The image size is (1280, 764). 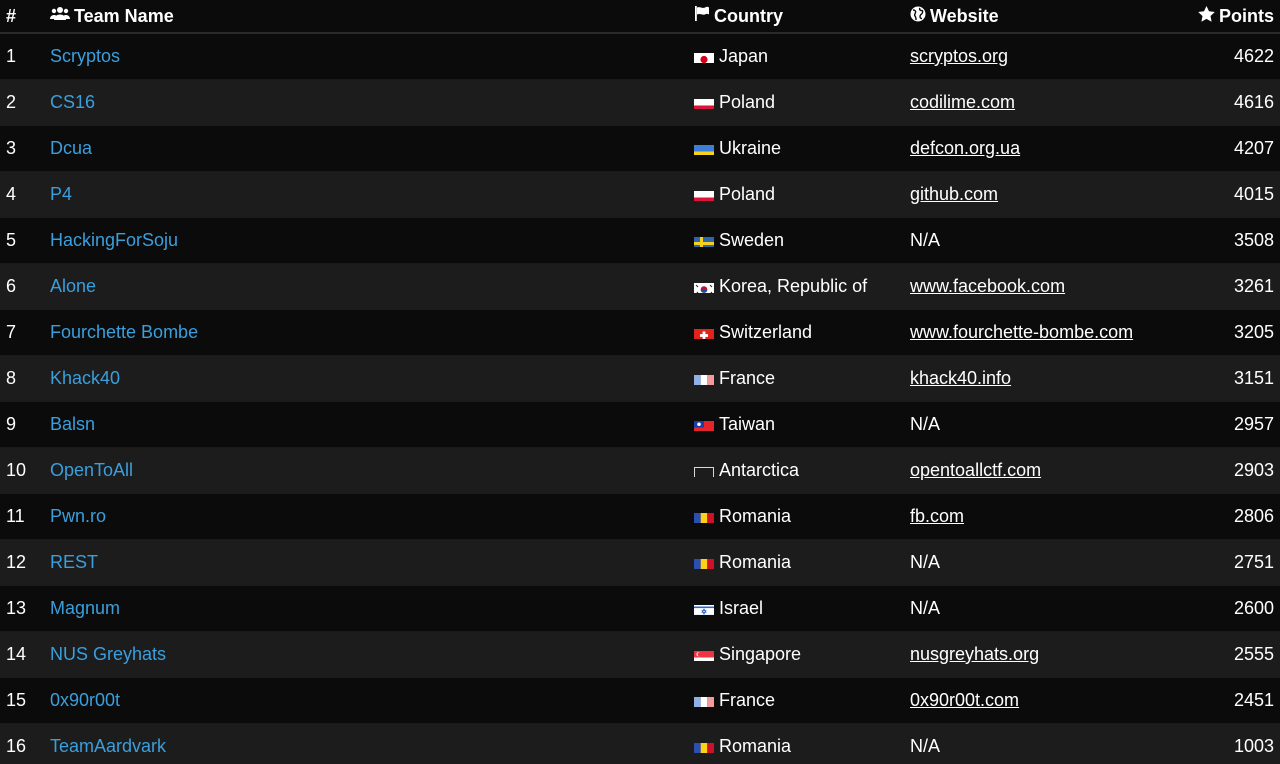 I want to click on singapore-flag-icon, so click(x=704, y=654).